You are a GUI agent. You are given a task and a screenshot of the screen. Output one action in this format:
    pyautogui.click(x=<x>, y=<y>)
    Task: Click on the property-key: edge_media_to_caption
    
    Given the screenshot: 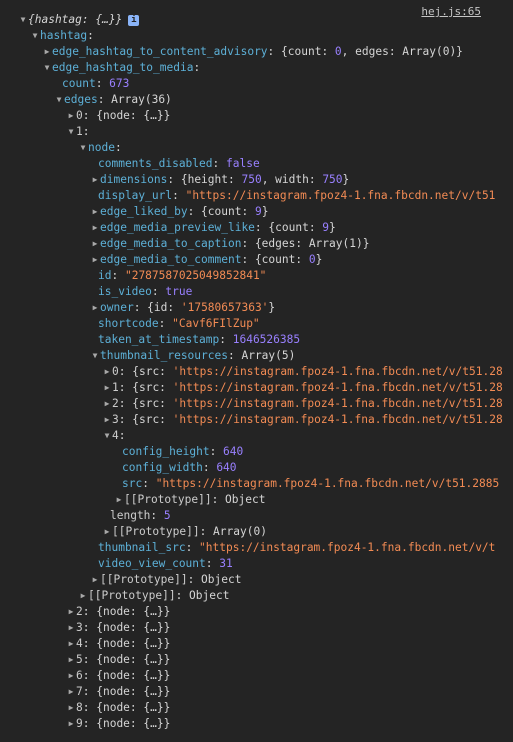 What is the action you would take?
    pyautogui.click(x=171, y=243)
    